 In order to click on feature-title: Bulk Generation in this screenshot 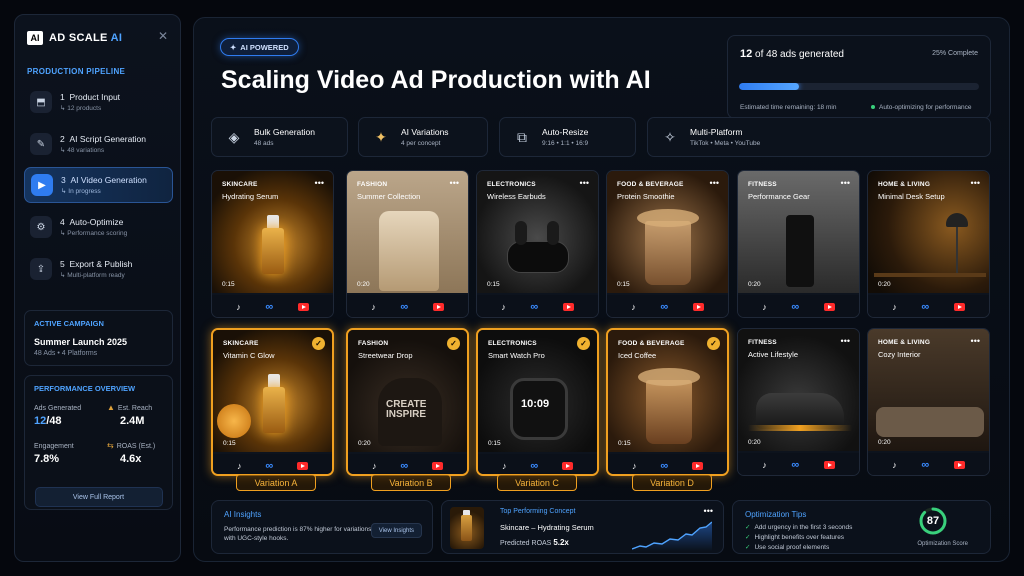, I will do `click(284, 132)`.